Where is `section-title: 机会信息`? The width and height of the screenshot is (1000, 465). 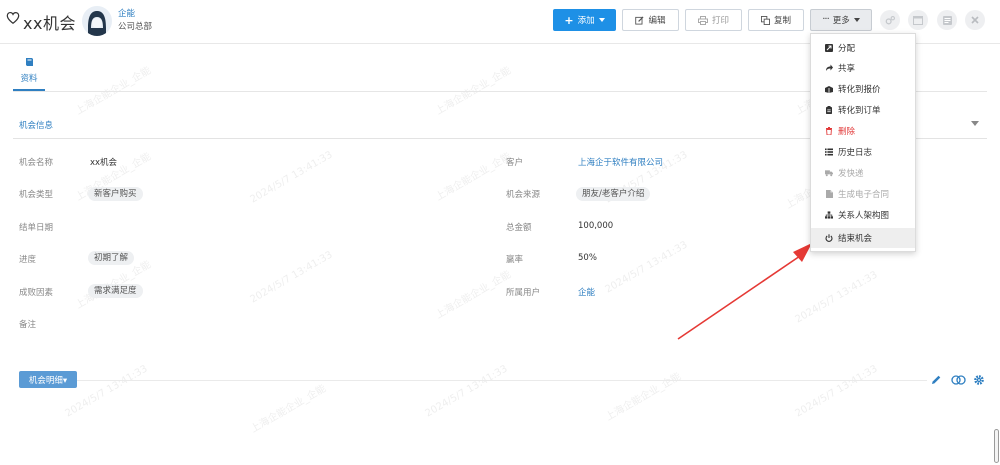 section-title: 机会信息 is located at coordinates (36, 125).